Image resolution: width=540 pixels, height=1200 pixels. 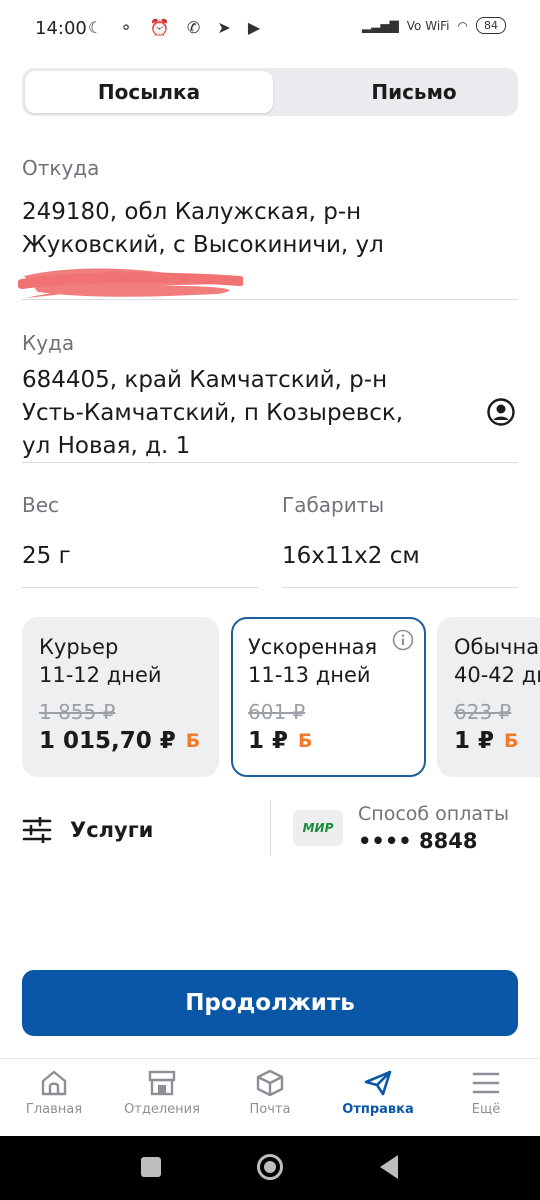 I want to click on nav-offices: Отделения, so click(x=162, y=1093).